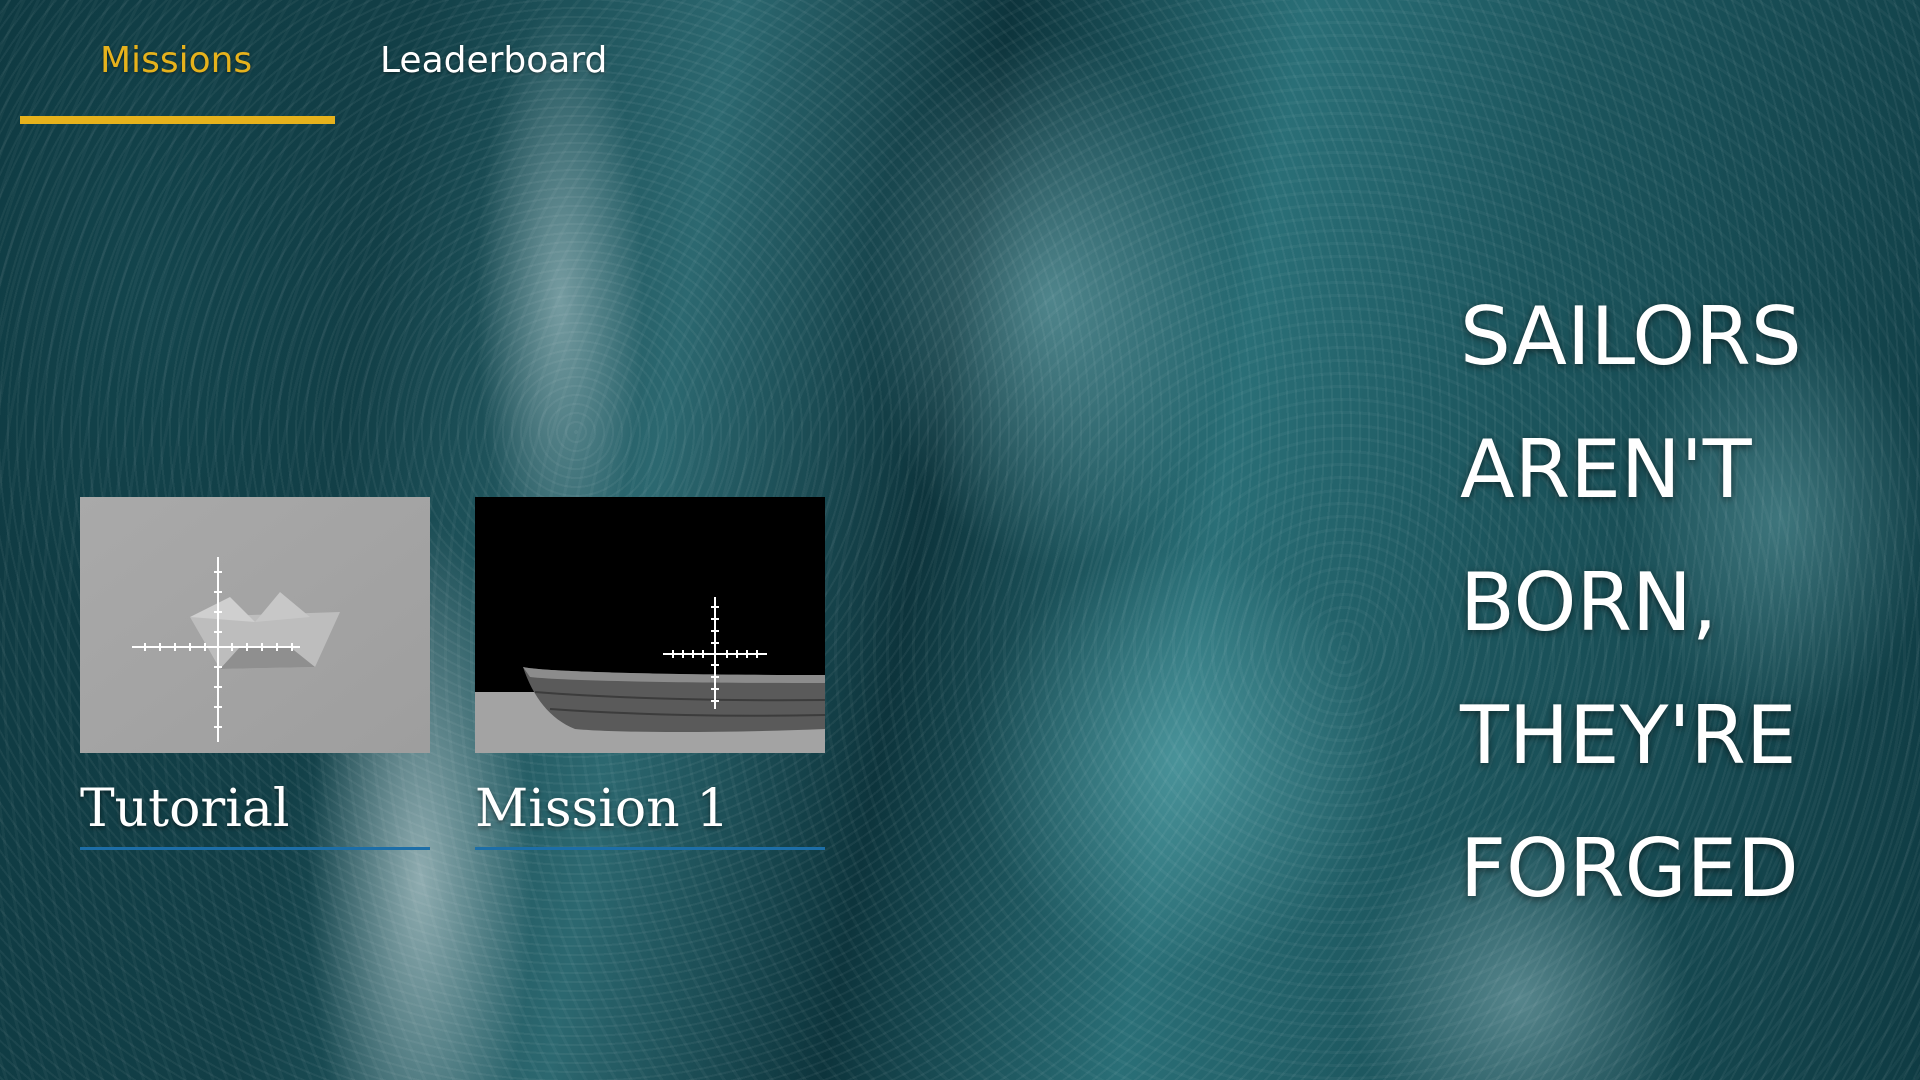 This screenshot has height=1080, width=1920. Describe the element at coordinates (1628, 735) in the screenshot. I see `motto-line: THEY'RE` at that location.